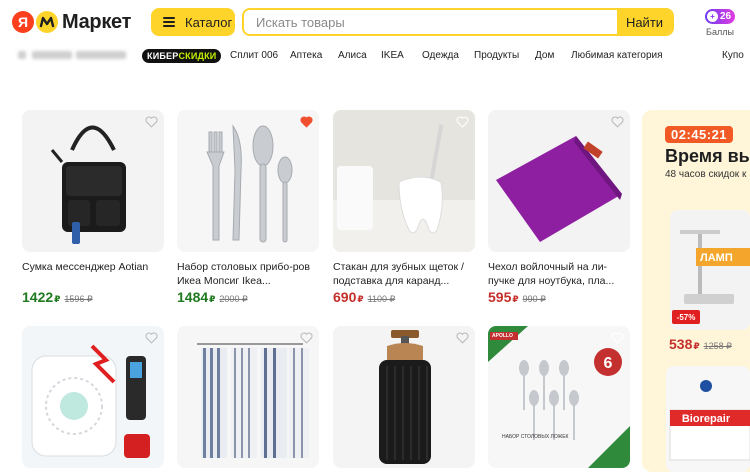 Image resolution: width=750 pixels, height=472 pixels. I want to click on nav-link-pharmacy: Аптека, so click(306, 55).